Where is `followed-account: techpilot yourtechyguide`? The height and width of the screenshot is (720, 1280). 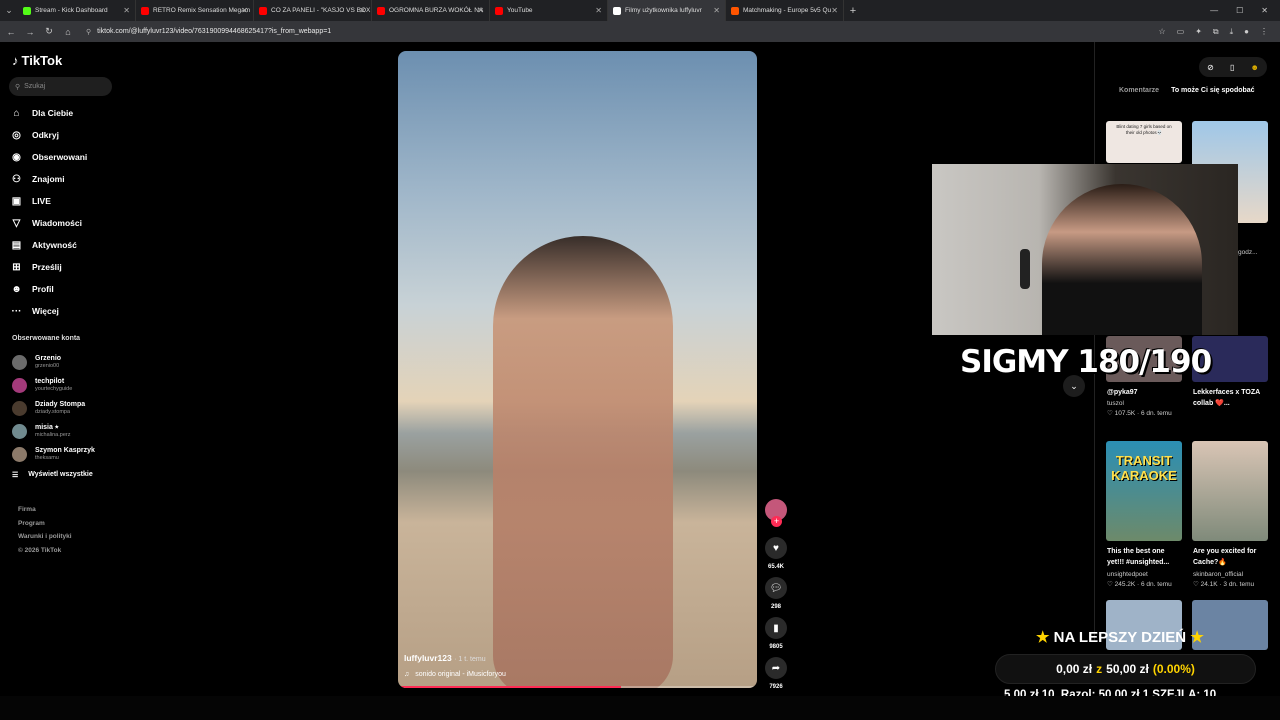 followed-account: techpilot yourtechyguide is located at coordinates (53, 385).